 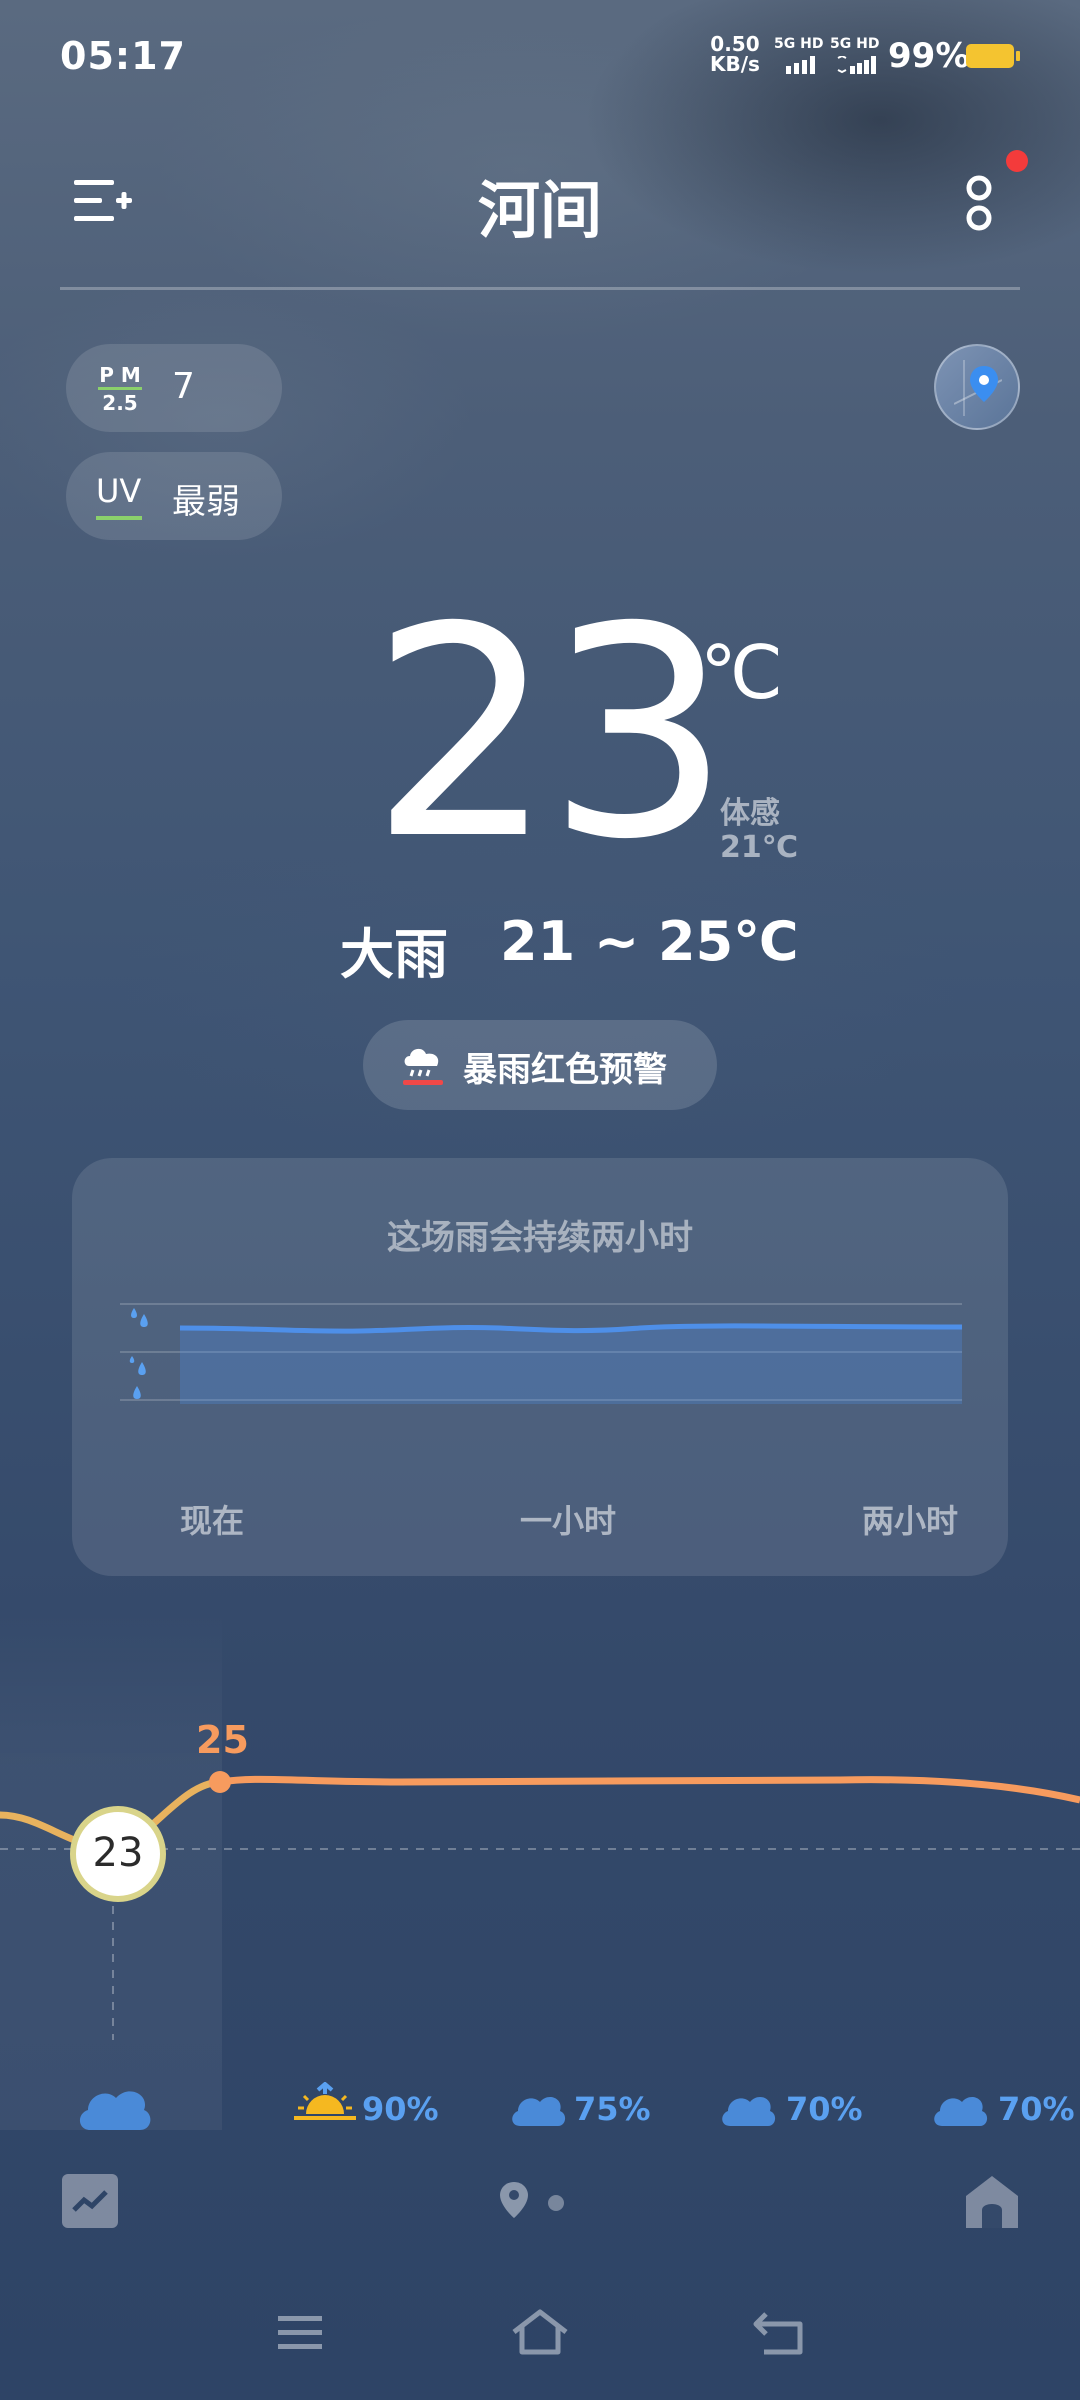 I want to click on current-temp-marker-value: 23, so click(x=118, y=1853).